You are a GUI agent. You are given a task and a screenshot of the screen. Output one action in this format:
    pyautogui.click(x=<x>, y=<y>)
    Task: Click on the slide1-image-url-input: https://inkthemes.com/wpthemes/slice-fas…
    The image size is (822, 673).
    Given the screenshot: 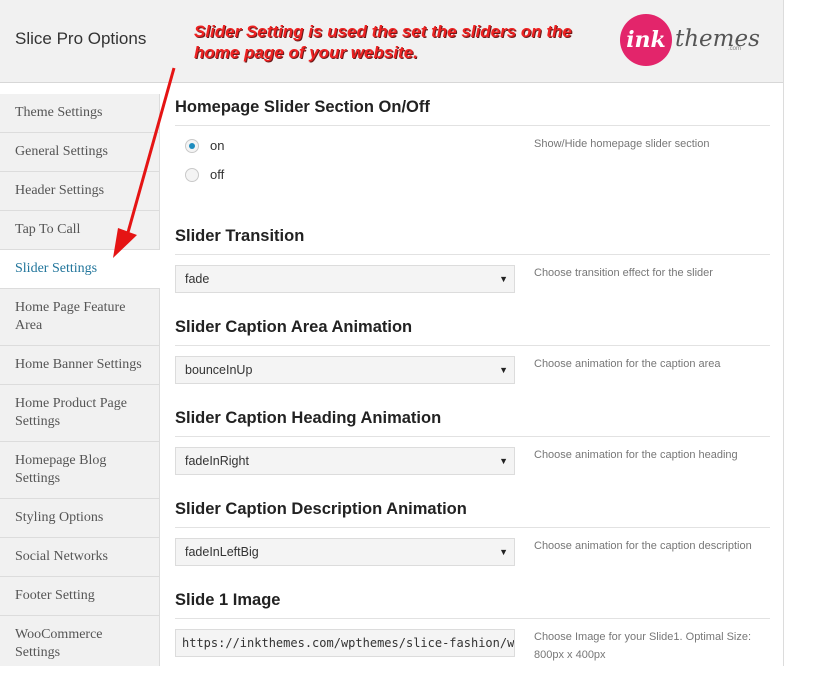 What is the action you would take?
    pyautogui.click(x=345, y=643)
    